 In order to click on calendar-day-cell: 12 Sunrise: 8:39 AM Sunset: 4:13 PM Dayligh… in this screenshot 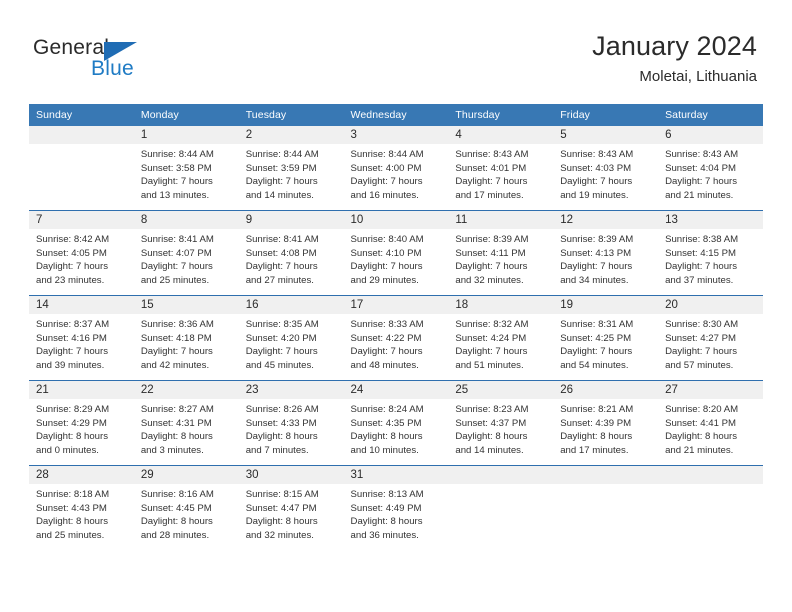, I will do `click(606, 253)`.